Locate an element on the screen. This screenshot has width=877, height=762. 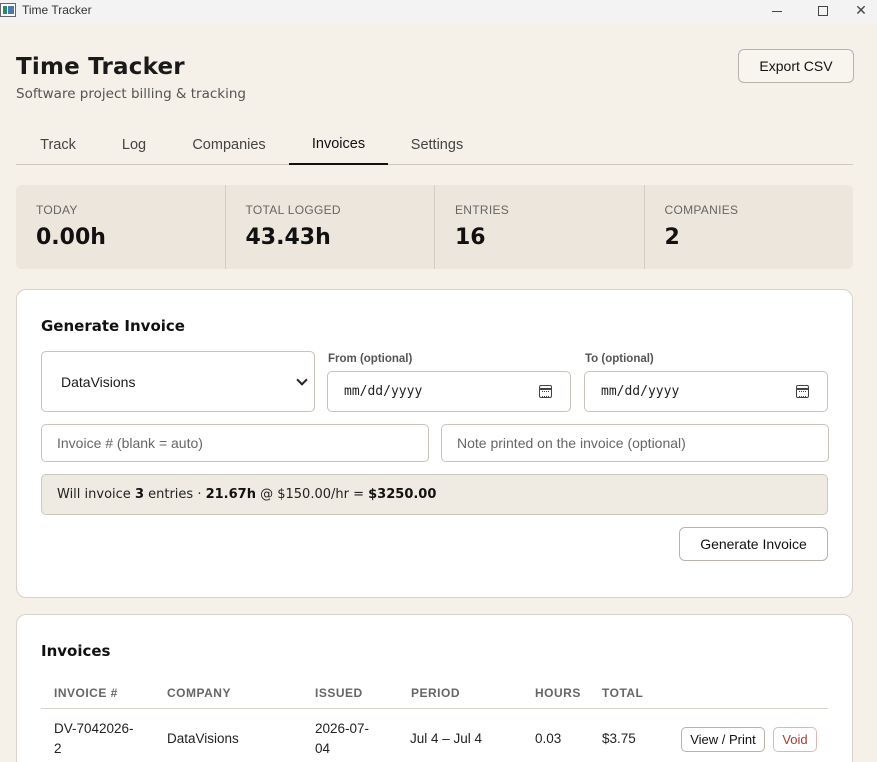
window-titlebar: Time Tracker ✕ is located at coordinates (438, 12).